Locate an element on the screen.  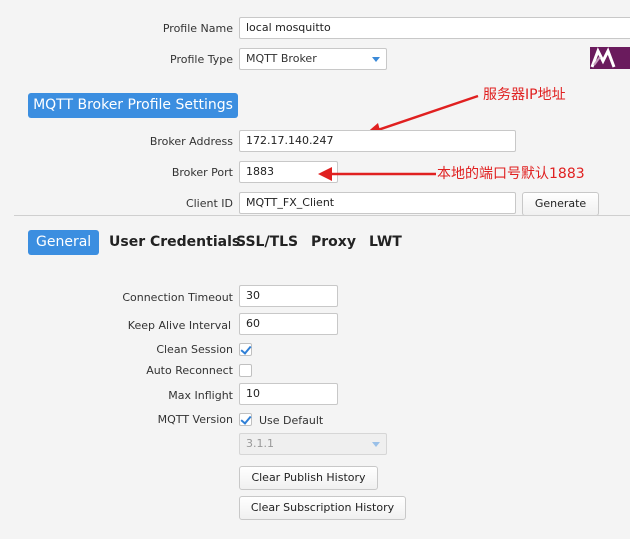
use-default-checkbox is located at coordinates (245, 419).